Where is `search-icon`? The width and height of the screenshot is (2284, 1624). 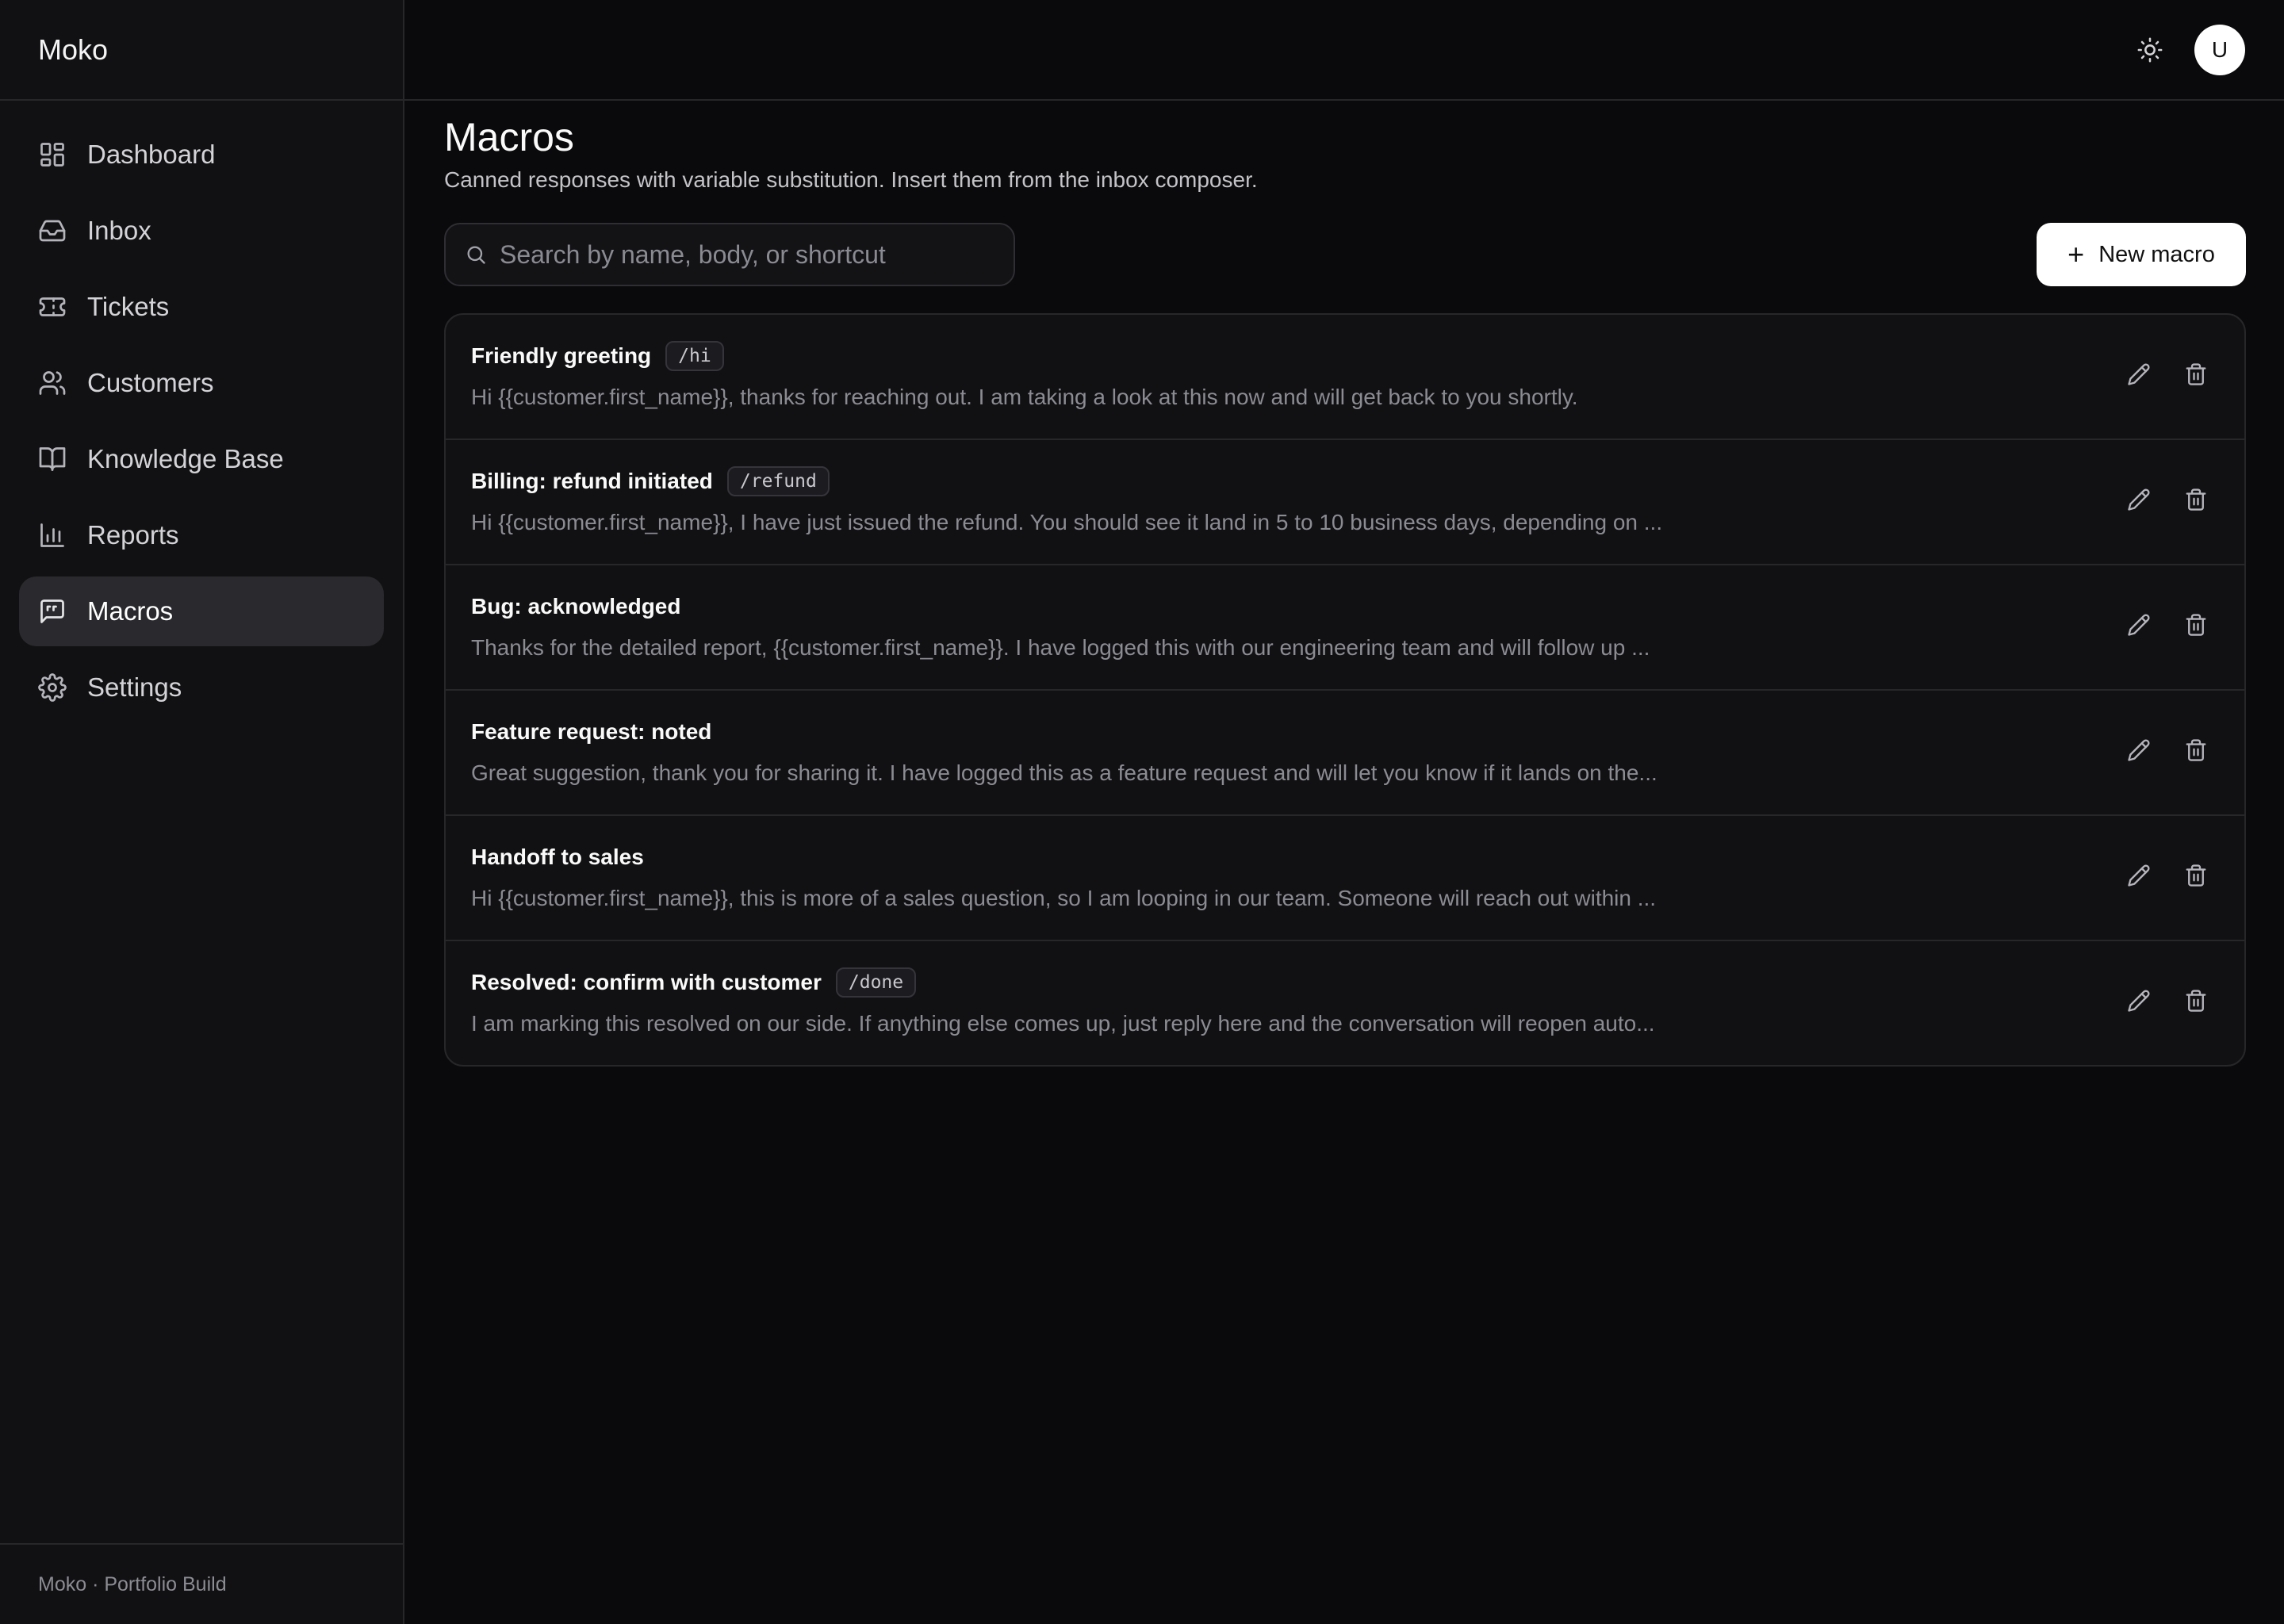 search-icon is located at coordinates (476, 255).